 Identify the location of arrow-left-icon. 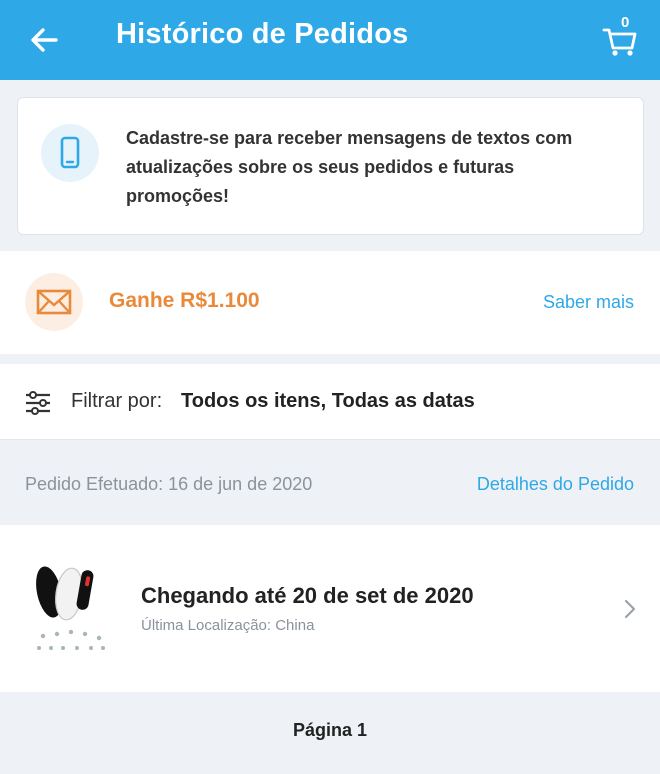
(44, 40).